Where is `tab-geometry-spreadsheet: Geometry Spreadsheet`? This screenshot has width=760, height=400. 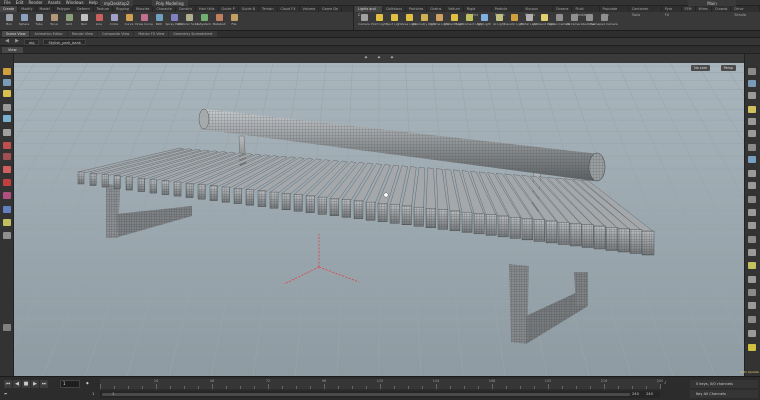
tab-geometry-spreadsheet: Geometry Spreadsheet is located at coordinates (193, 34).